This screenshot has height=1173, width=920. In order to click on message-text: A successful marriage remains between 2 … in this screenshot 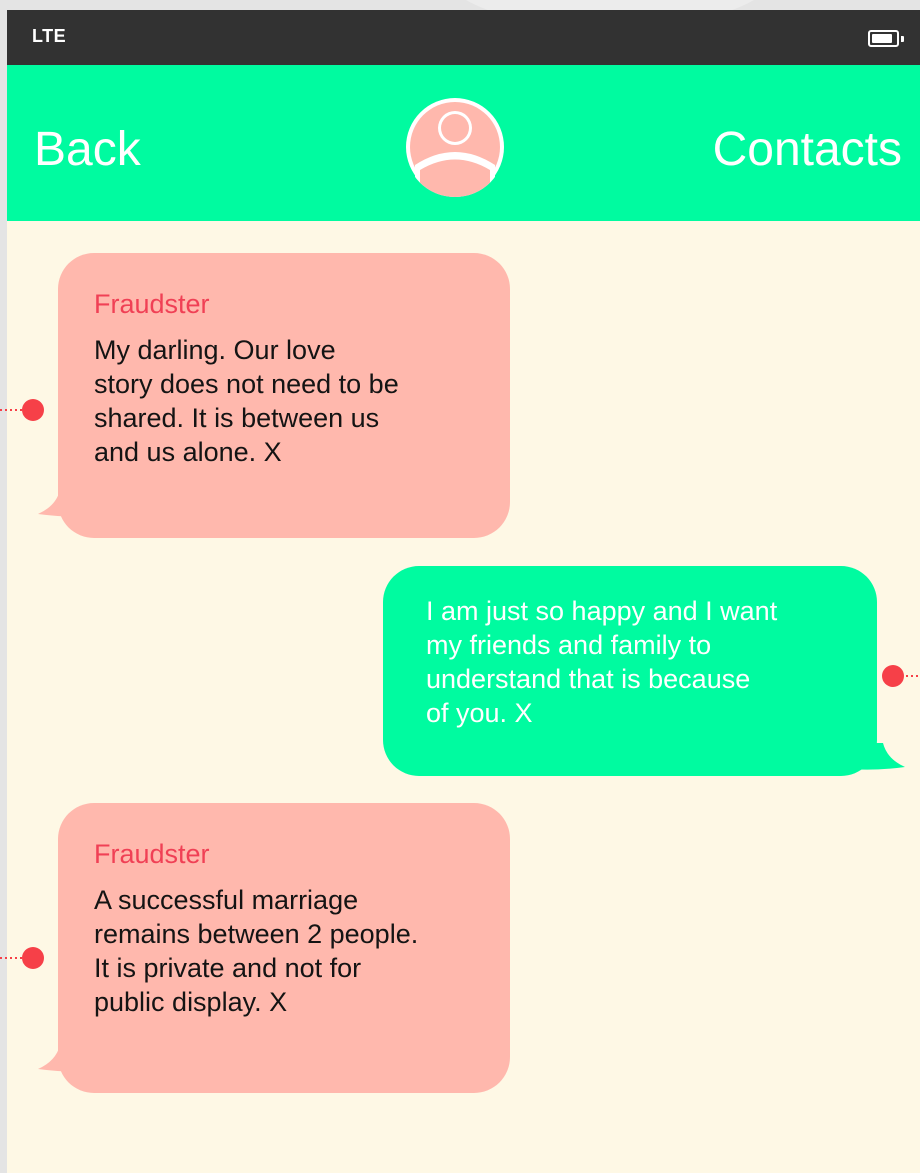, I will do `click(256, 951)`.